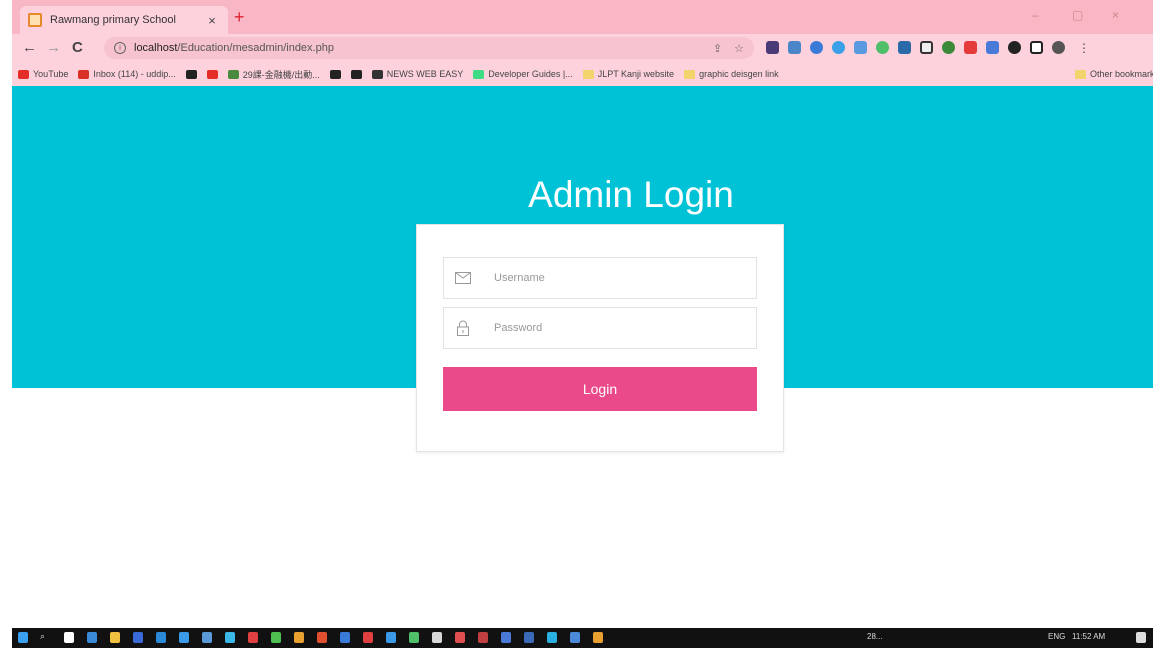 Image resolution: width=1153 pixels, height=648 pixels. I want to click on windows-taskbar: ⌕ 28... ENG 11:52 AM, so click(582, 638).